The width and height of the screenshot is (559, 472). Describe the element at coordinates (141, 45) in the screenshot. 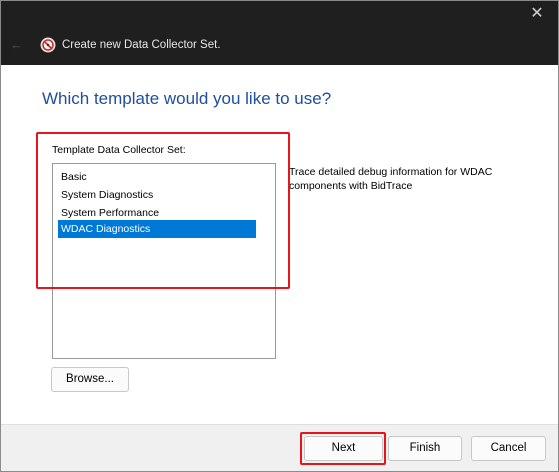

I see `window-title: Create new Data Collector Set.` at that location.